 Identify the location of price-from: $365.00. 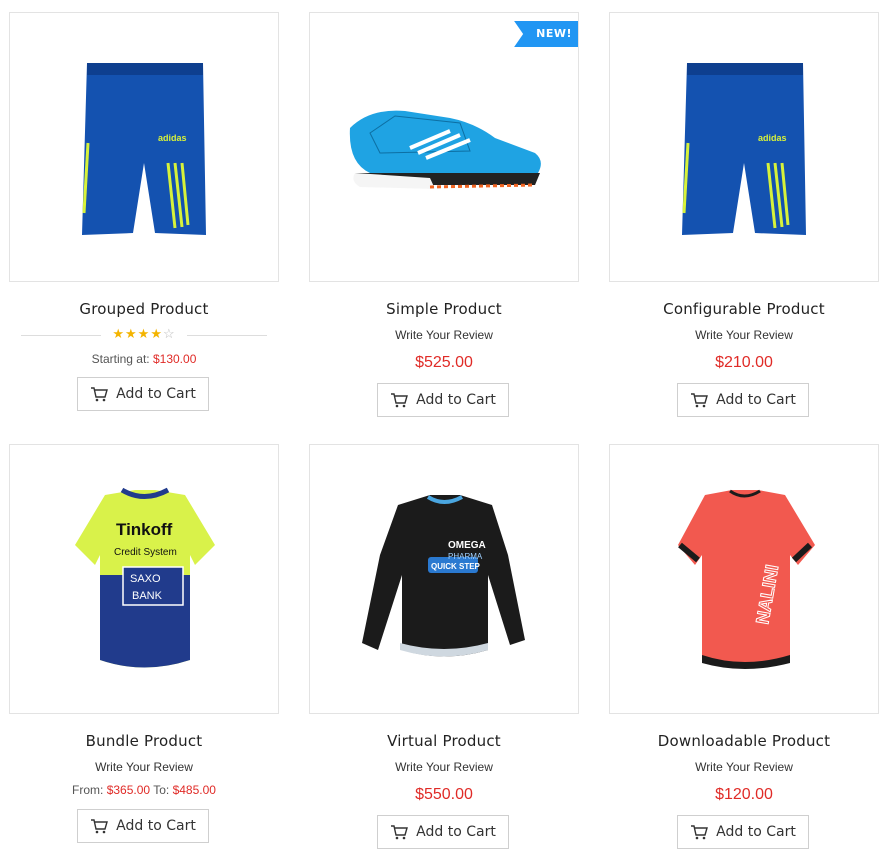
(128, 790).